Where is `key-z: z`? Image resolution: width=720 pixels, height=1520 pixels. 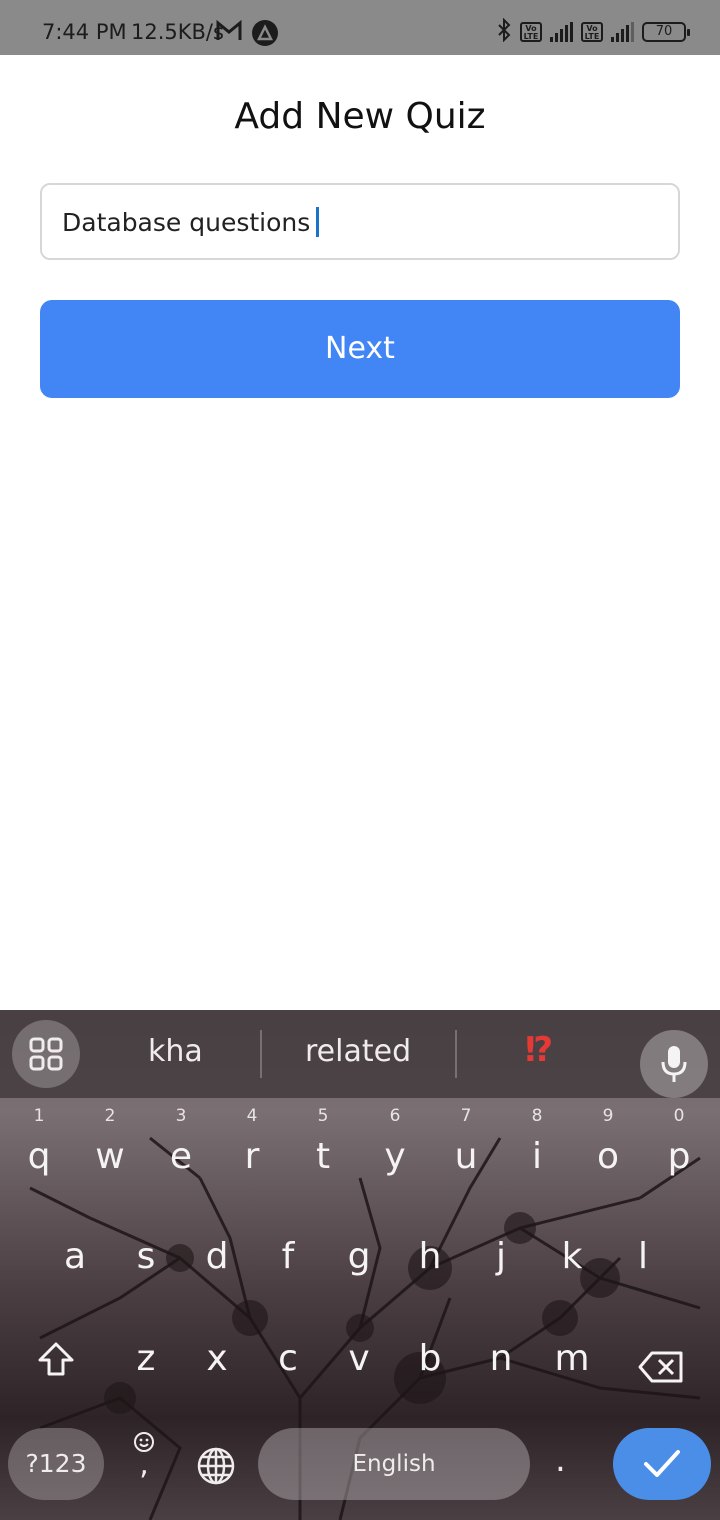
key-z: z is located at coordinates (146, 1358).